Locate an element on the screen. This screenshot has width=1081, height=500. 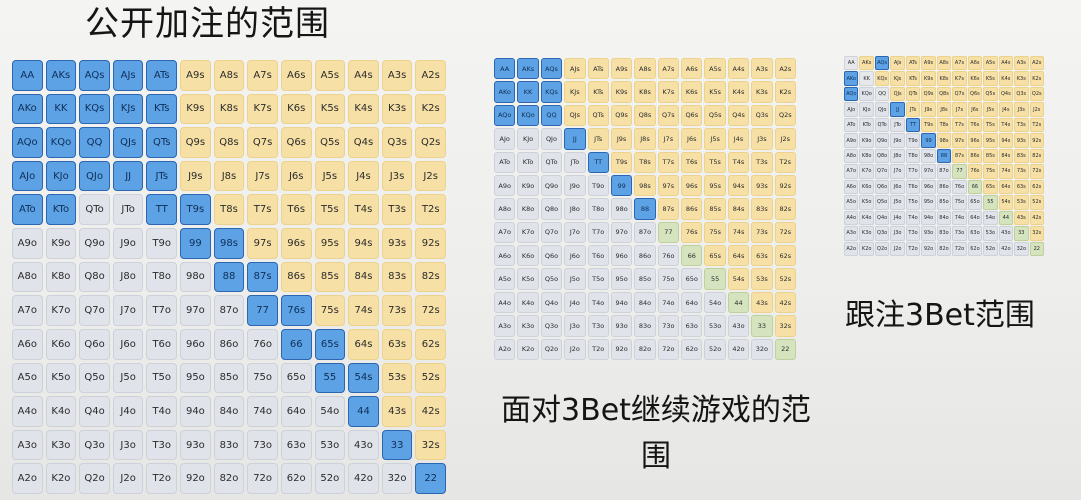
hand-cell-kqo: KQo is located at coordinates (528, 115).